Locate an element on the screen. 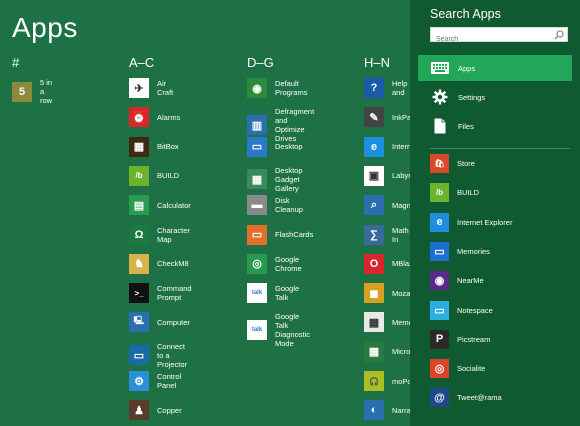  group-header: A–C is located at coordinates (142, 62).